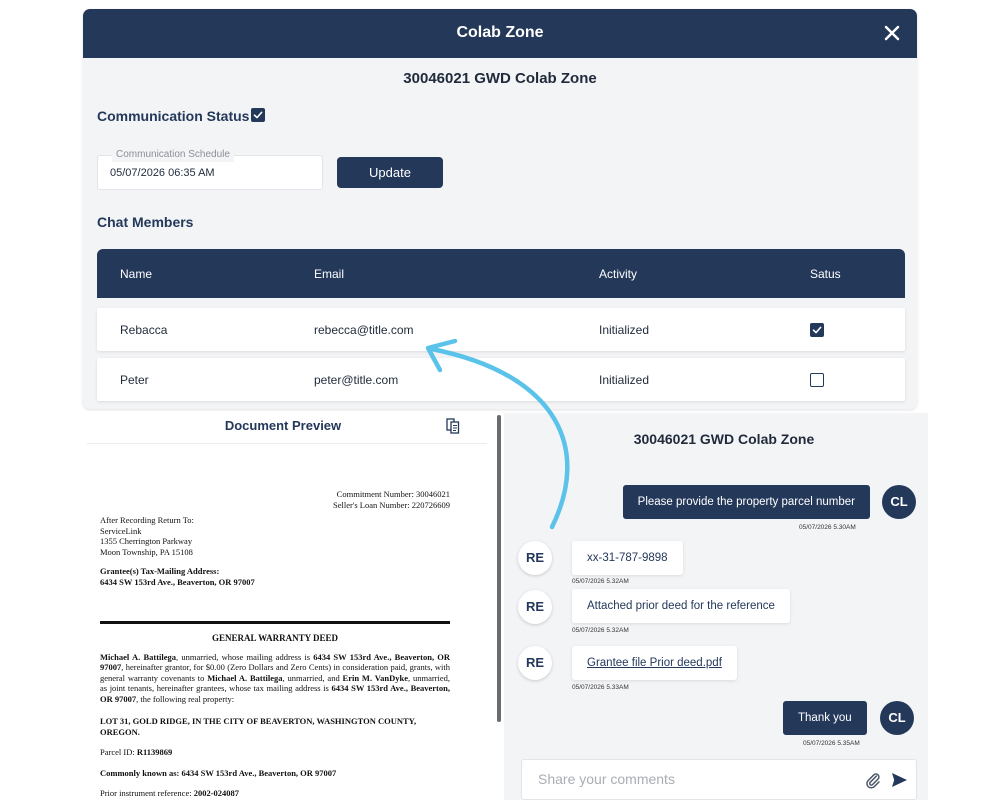 The image size is (1000, 800). Describe the element at coordinates (873, 782) in the screenshot. I see `attachment-icon` at that location.